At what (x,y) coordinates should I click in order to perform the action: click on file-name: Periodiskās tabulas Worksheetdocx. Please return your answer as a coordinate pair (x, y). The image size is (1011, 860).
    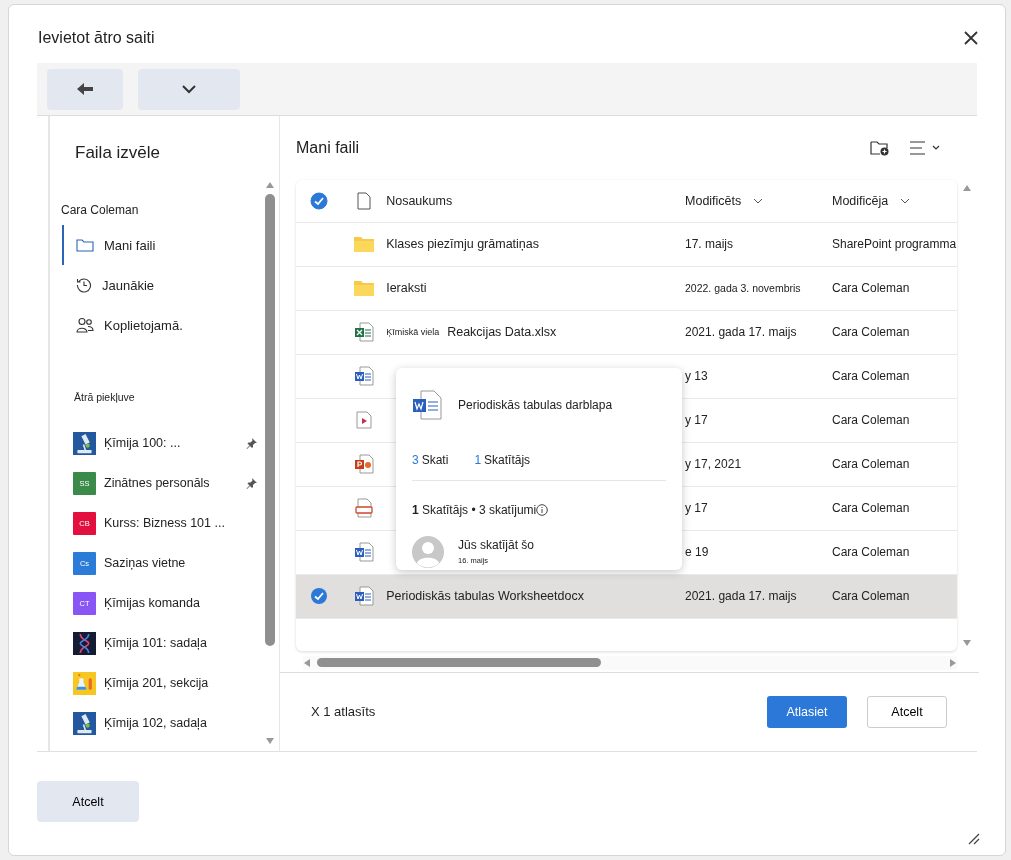
    Looking at the image, I should click on (485, 596).